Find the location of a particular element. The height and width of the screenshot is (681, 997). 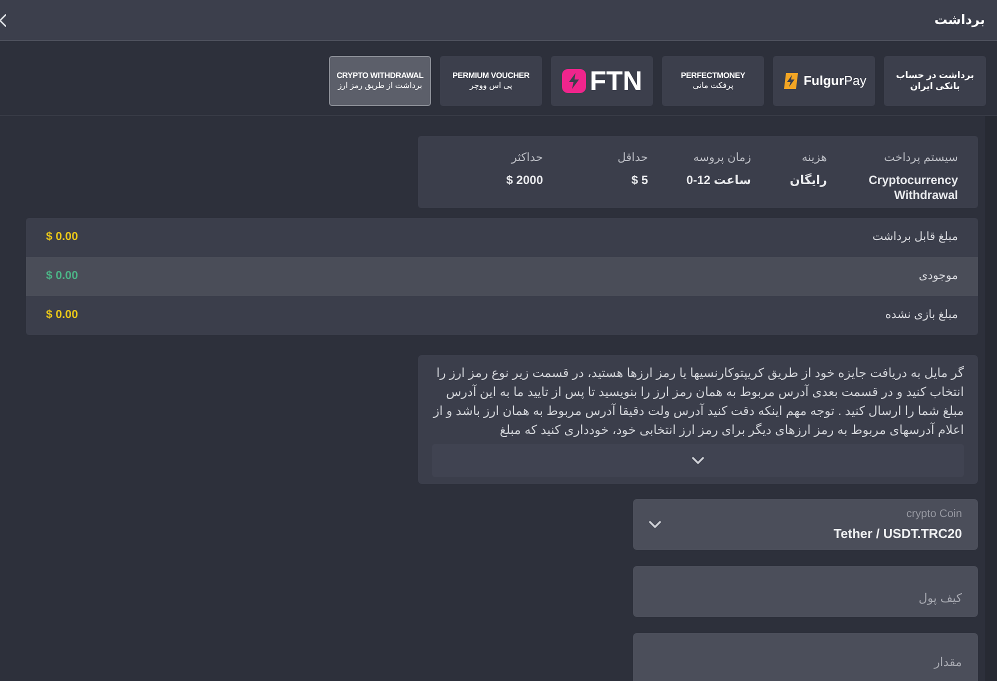

payment-method-tab: برداشت در حساب بانکی ایران is located at coordinates (935, 81).